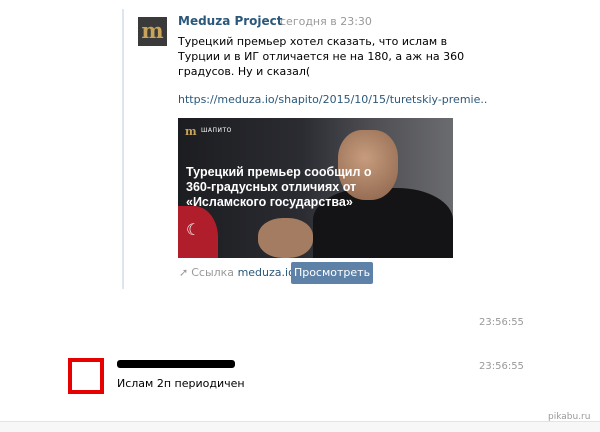 This screenshot has width=600, height=432. What do you see at coordinates (86, 376) in the screenshot?
I see `avatar` at bounding box center [86, 376].